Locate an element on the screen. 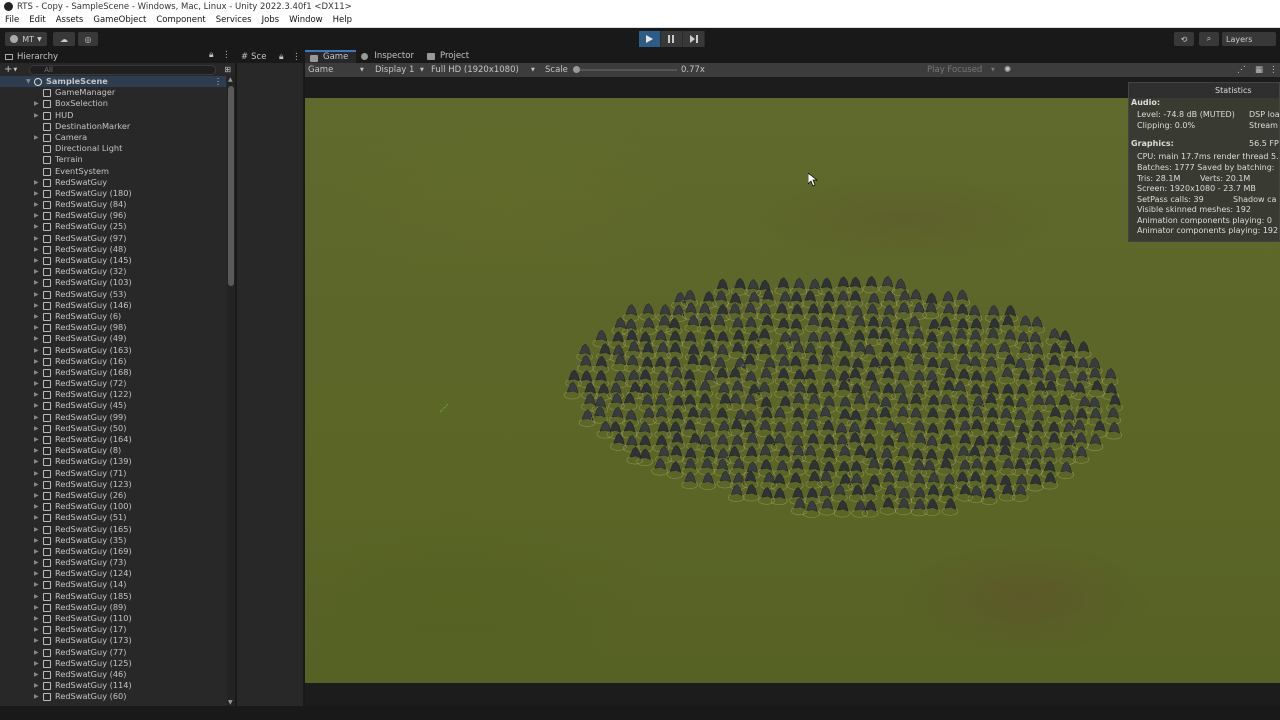 Image resolution: width=1280 pixels, height=720 pixels. hierarchy-item: ▶ RedSwatGuy (45) is located at coordinates (113, 405).